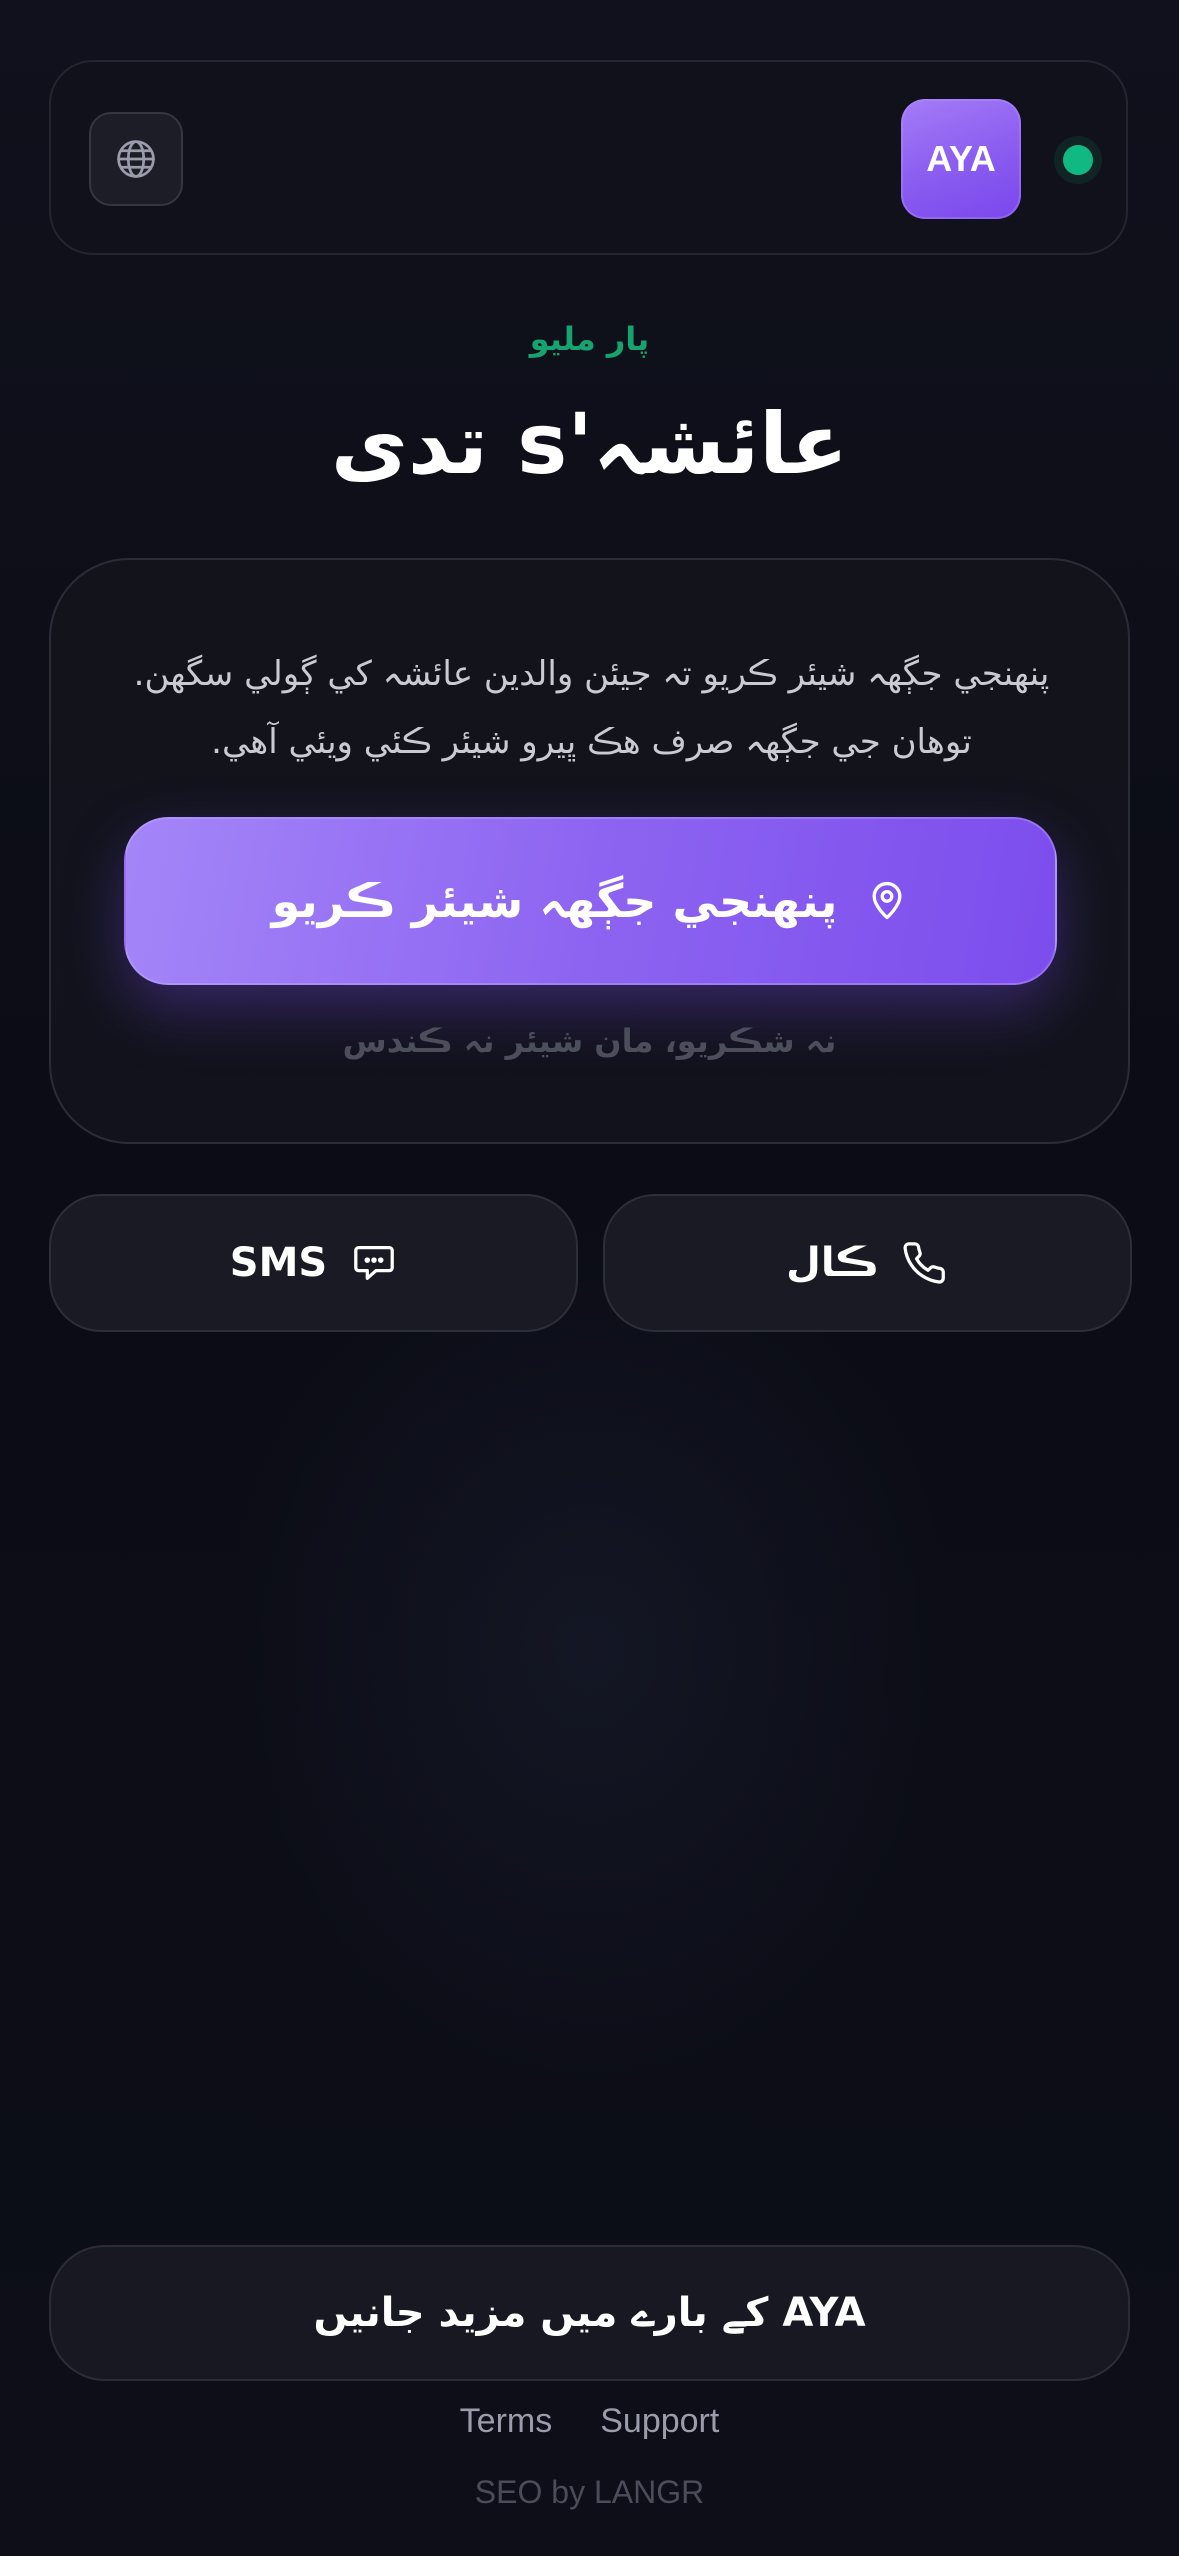  What do you see at coordinates (659, 2421) in the screenshot?
I see `support-link: Support` at bounding box center [659, 2421].